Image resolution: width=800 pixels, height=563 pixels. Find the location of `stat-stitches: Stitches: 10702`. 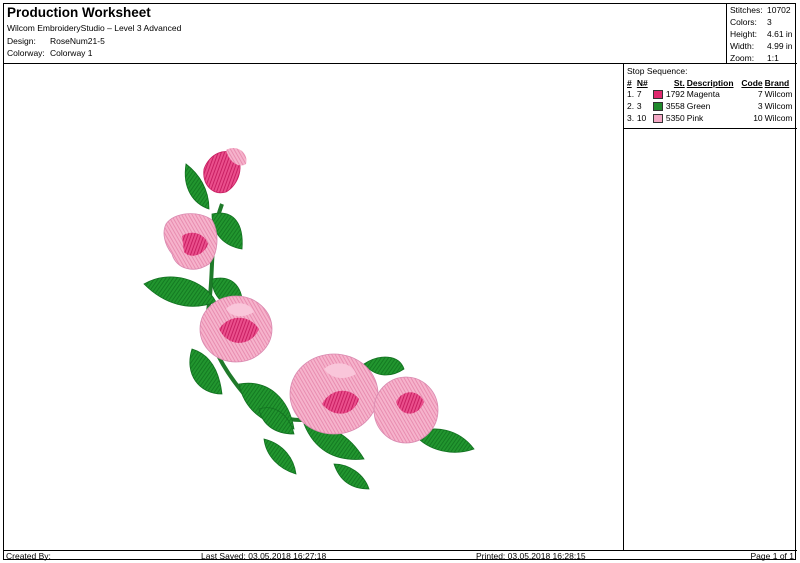

stat-stitches: Stitches: 10702 is located at coordinates (760, 10).